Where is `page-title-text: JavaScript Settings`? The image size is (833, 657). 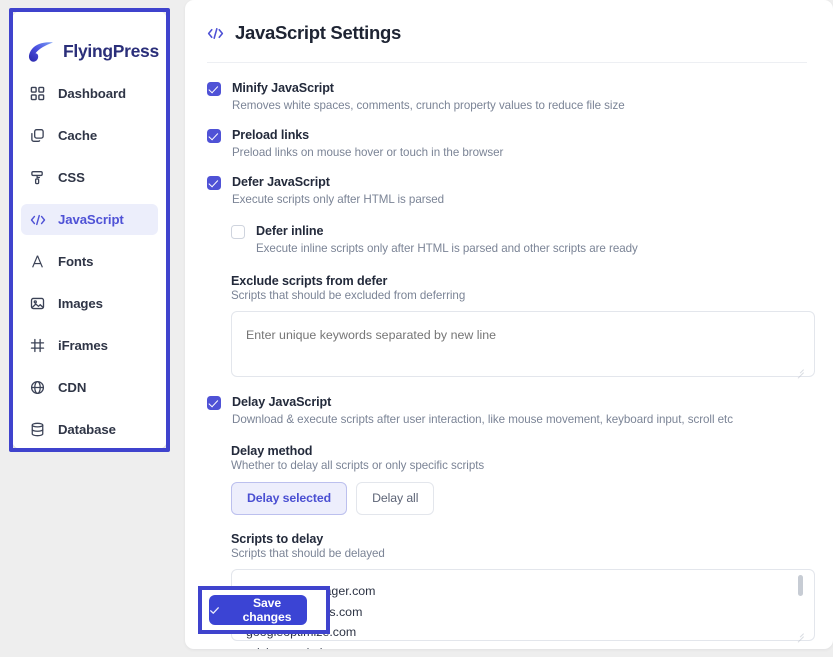
page-title-text: JavaScript Settings is located at coordinates (318, 32).